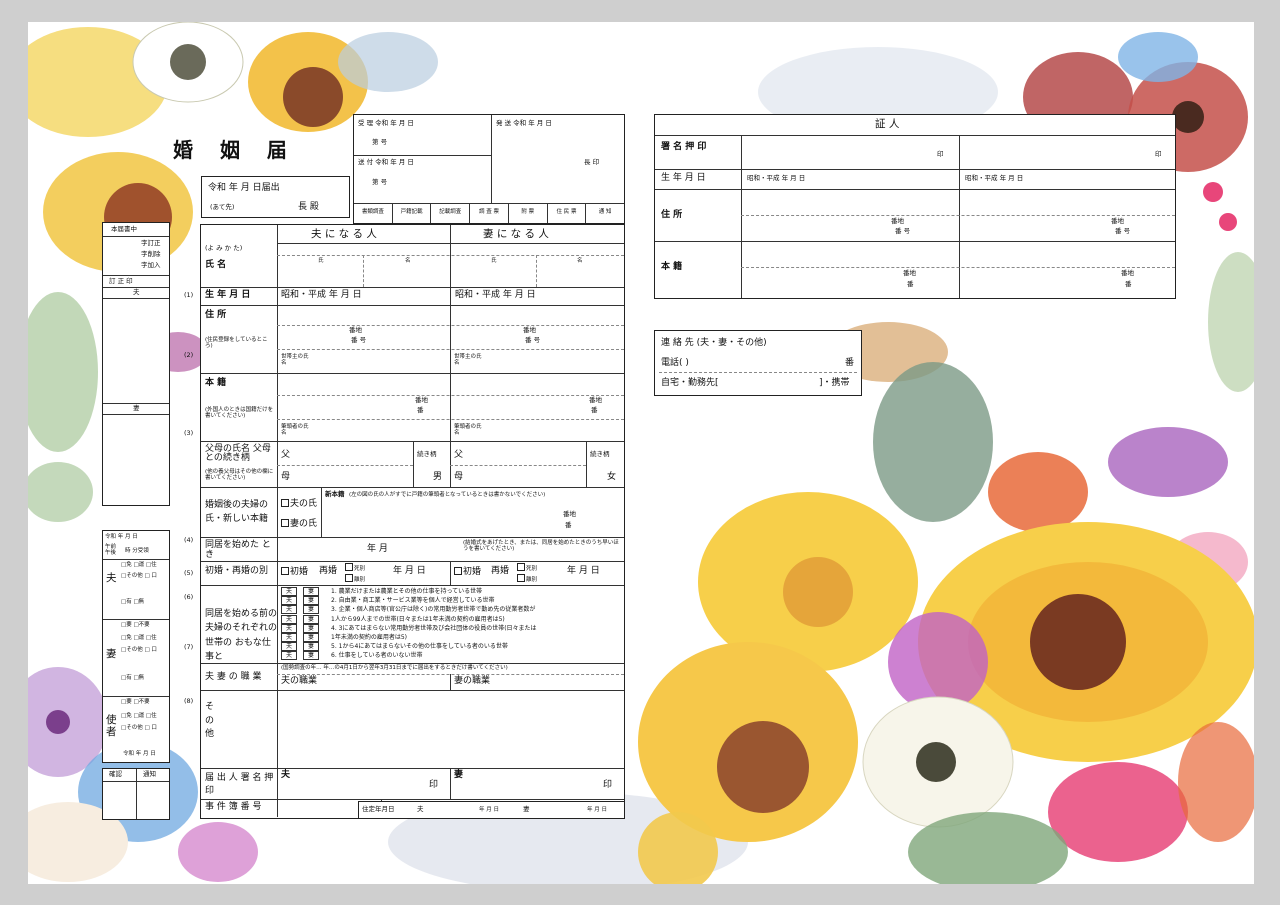 The width and height of the screenshot is (1280, 905). Describe the element at coordinates (235, 150) in the screenshot. I see `form-title: 婚 姻 届` at that location.